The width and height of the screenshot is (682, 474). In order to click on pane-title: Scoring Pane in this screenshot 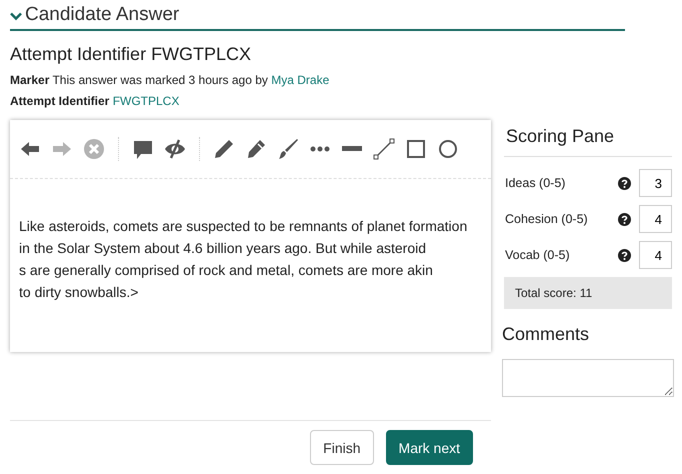, I will do `click(588, 141)`.